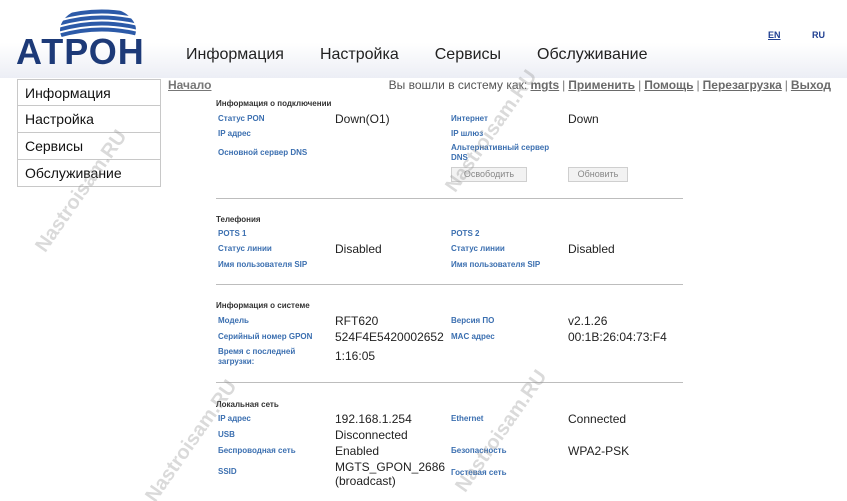  Describe the element at coordinates (365, 481) in the screenshot. I see `ssid-broadcast-note: (broadcast)` at that location.